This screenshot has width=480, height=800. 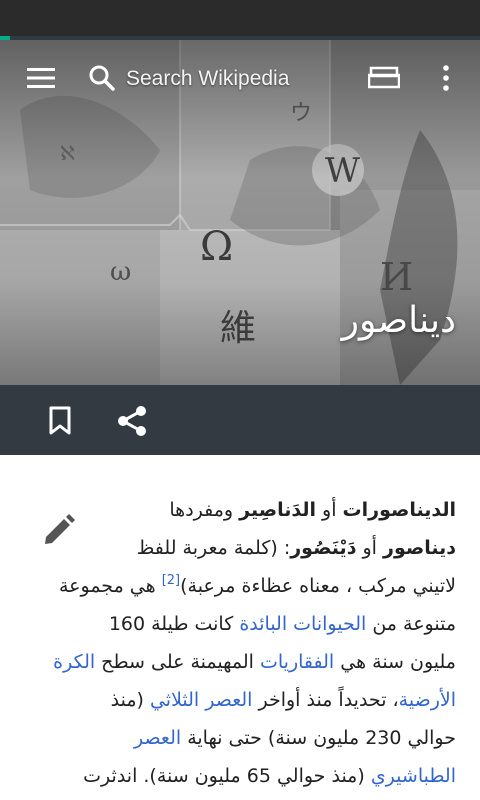 I want to click on lead-line: ديناصور أو دَيْنَصُور: (كلمة معربة للفظ, so click(x=236, y=548).